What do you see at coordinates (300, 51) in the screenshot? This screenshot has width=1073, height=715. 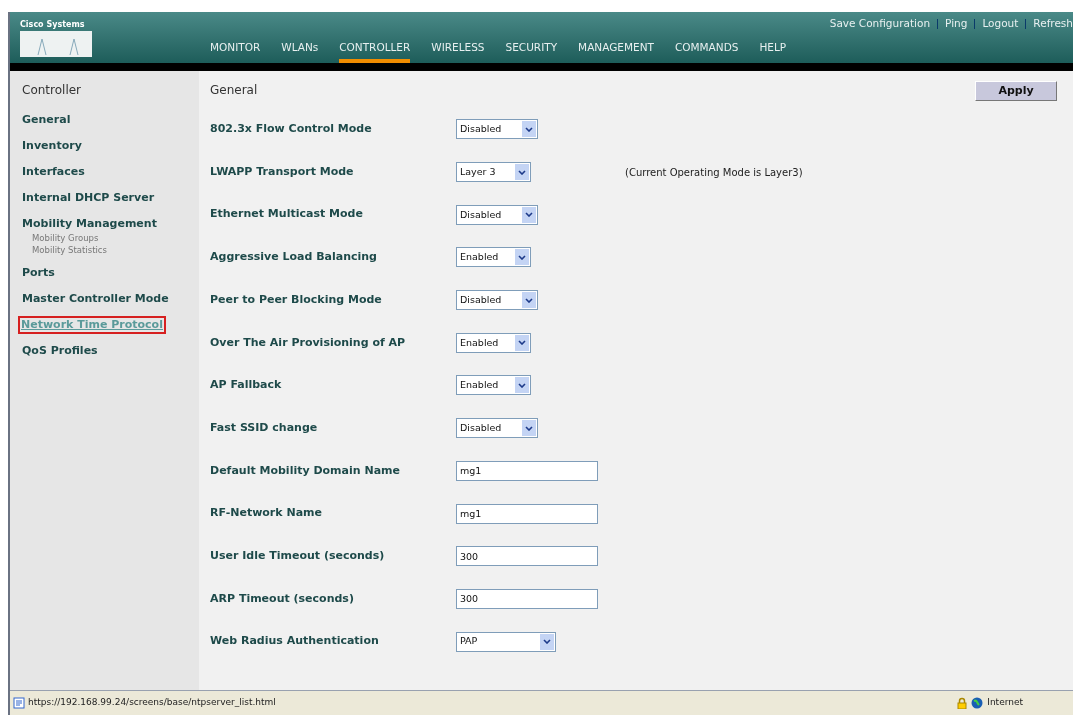 I see `menu-tab: WLANs` at bounding box center [300, 51].